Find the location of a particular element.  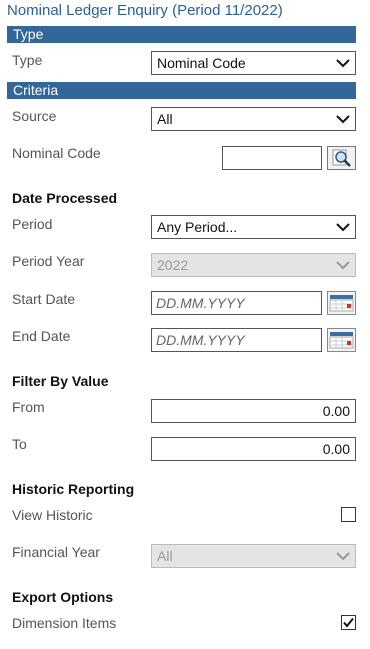

start-date-label: Start Date is located at coordinates (44, 299).